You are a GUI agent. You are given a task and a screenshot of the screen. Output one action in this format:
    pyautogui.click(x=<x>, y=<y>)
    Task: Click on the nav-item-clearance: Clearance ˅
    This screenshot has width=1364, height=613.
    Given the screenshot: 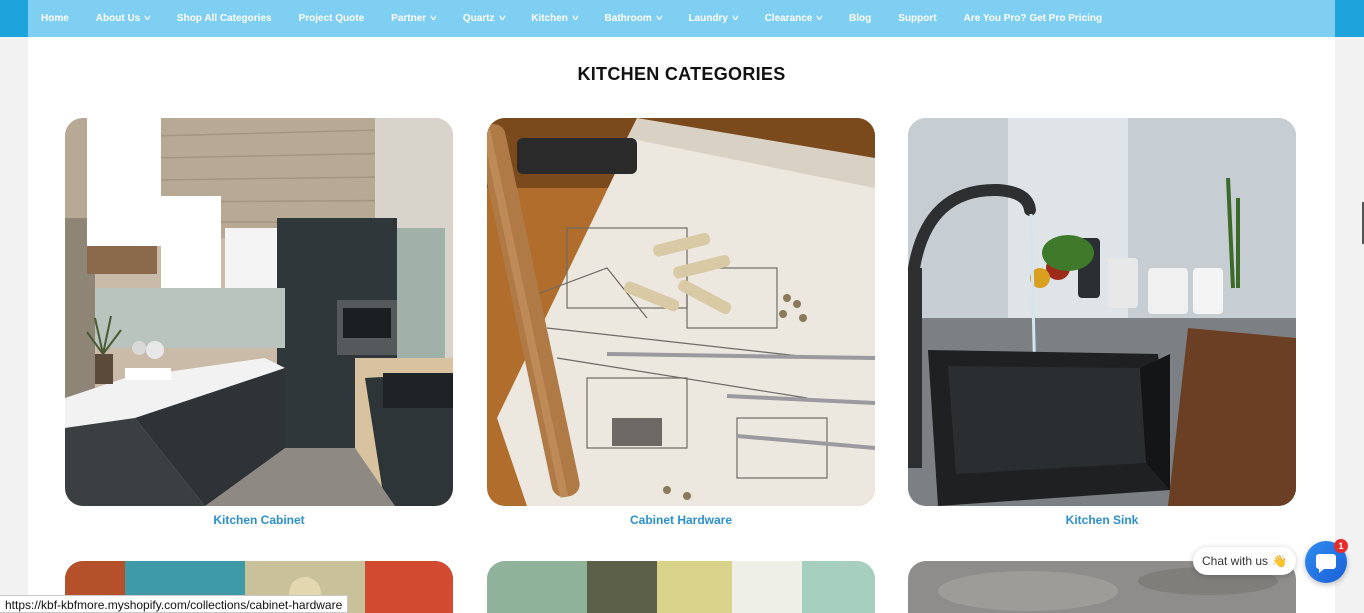 What is the action you would take?
    pyautogui.click(x=793, y=18)
    